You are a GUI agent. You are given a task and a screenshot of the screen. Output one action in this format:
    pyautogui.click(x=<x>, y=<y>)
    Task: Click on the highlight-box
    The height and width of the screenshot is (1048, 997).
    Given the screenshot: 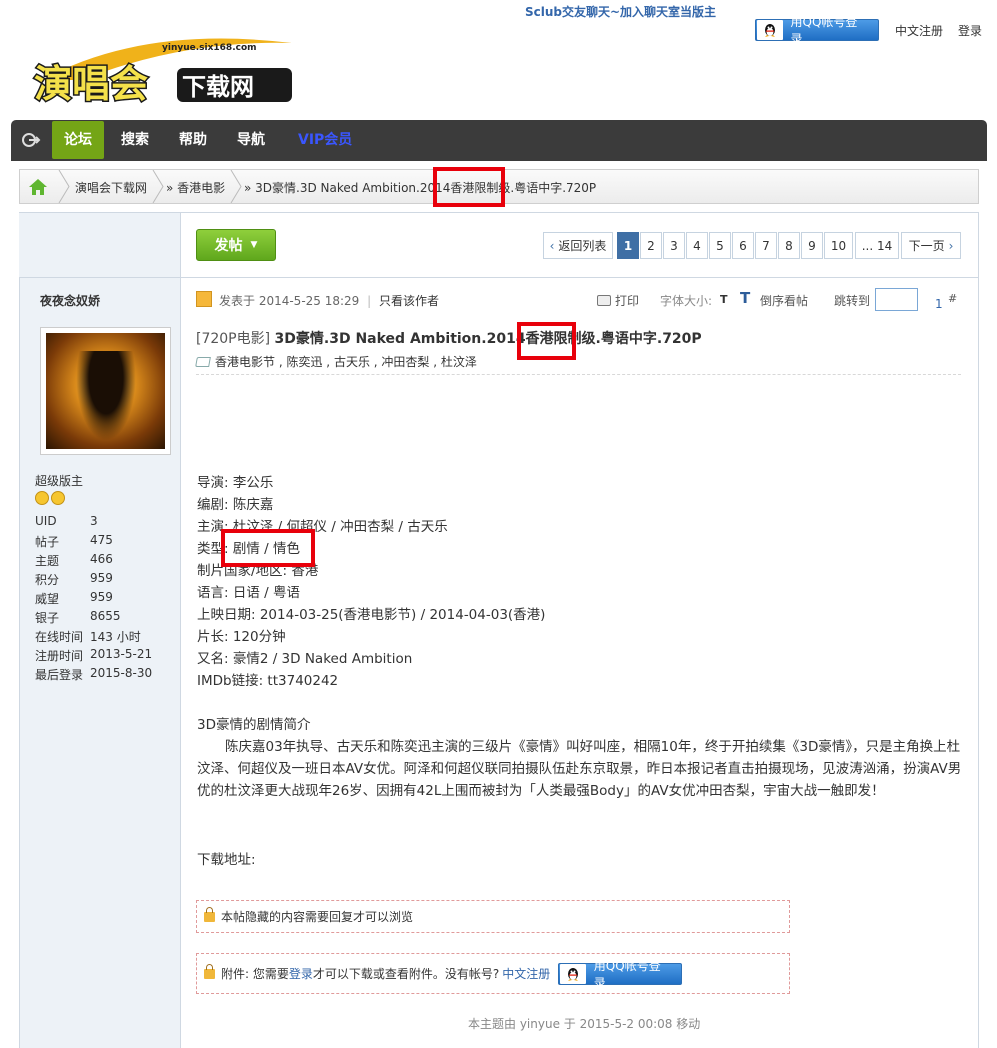 What is the action you would take?
    pyautogui.click(x=546, y=341)
    